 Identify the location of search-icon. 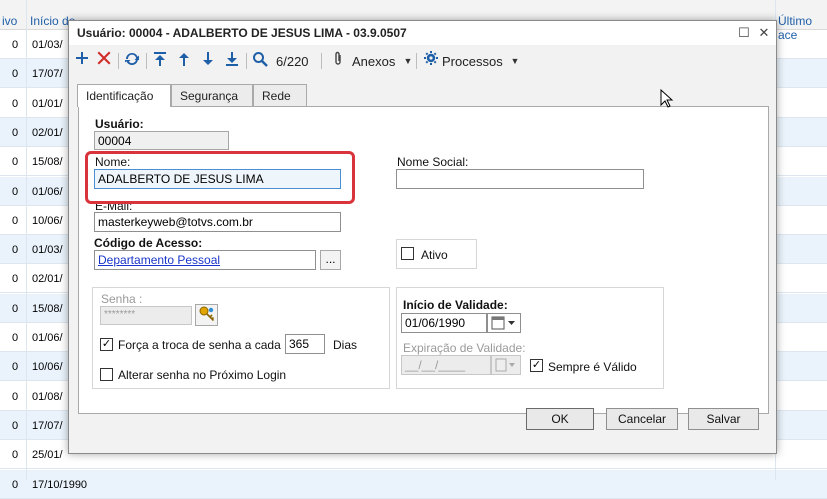
(260, 61).